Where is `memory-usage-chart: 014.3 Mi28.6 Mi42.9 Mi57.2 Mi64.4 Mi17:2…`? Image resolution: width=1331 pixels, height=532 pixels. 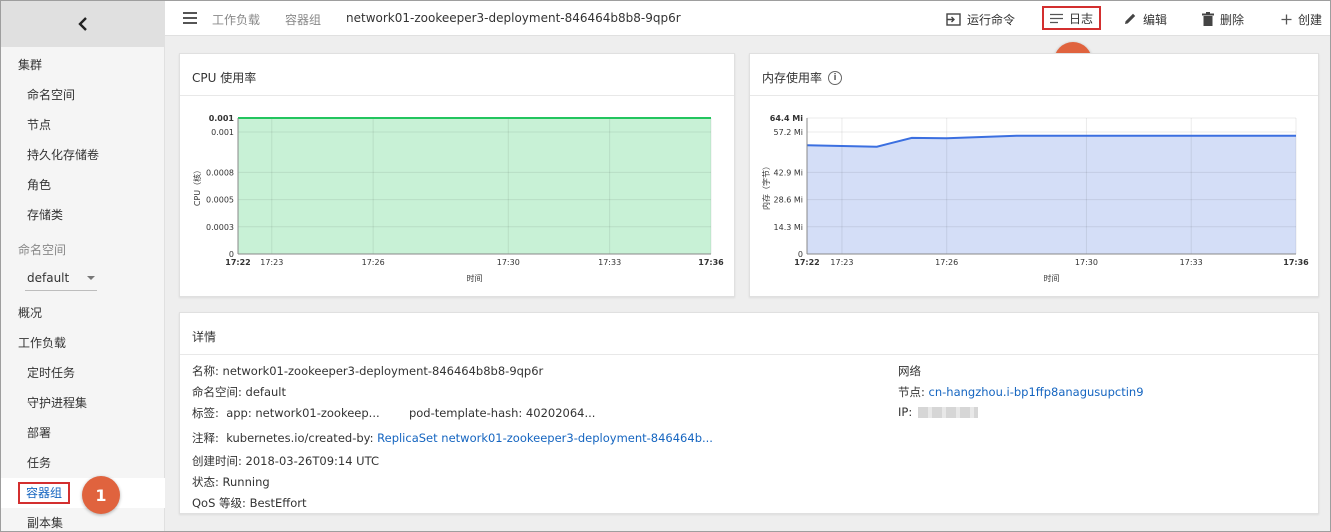
memory-usage-chart: 014.3 Mi28.6 Mi42.9 Mi57.2 Mi64.4 Mi17:2… is located at coordinates (1035, 198).